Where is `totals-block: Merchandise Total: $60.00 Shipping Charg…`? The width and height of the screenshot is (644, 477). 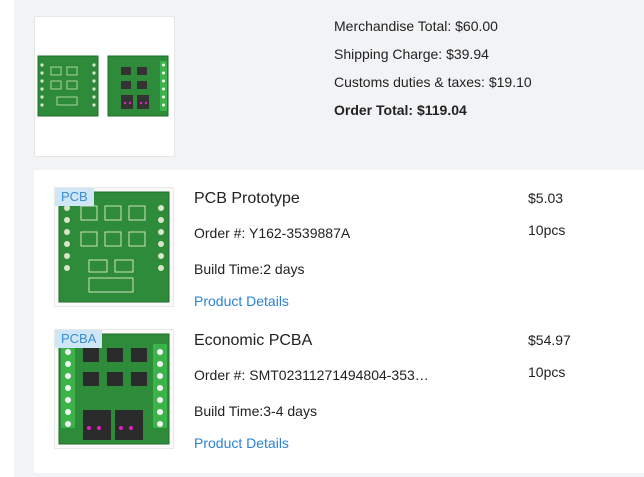 totals-block: Merchandise Total: $60.00 Shipping Charg… is located at coordinates (433, 70).